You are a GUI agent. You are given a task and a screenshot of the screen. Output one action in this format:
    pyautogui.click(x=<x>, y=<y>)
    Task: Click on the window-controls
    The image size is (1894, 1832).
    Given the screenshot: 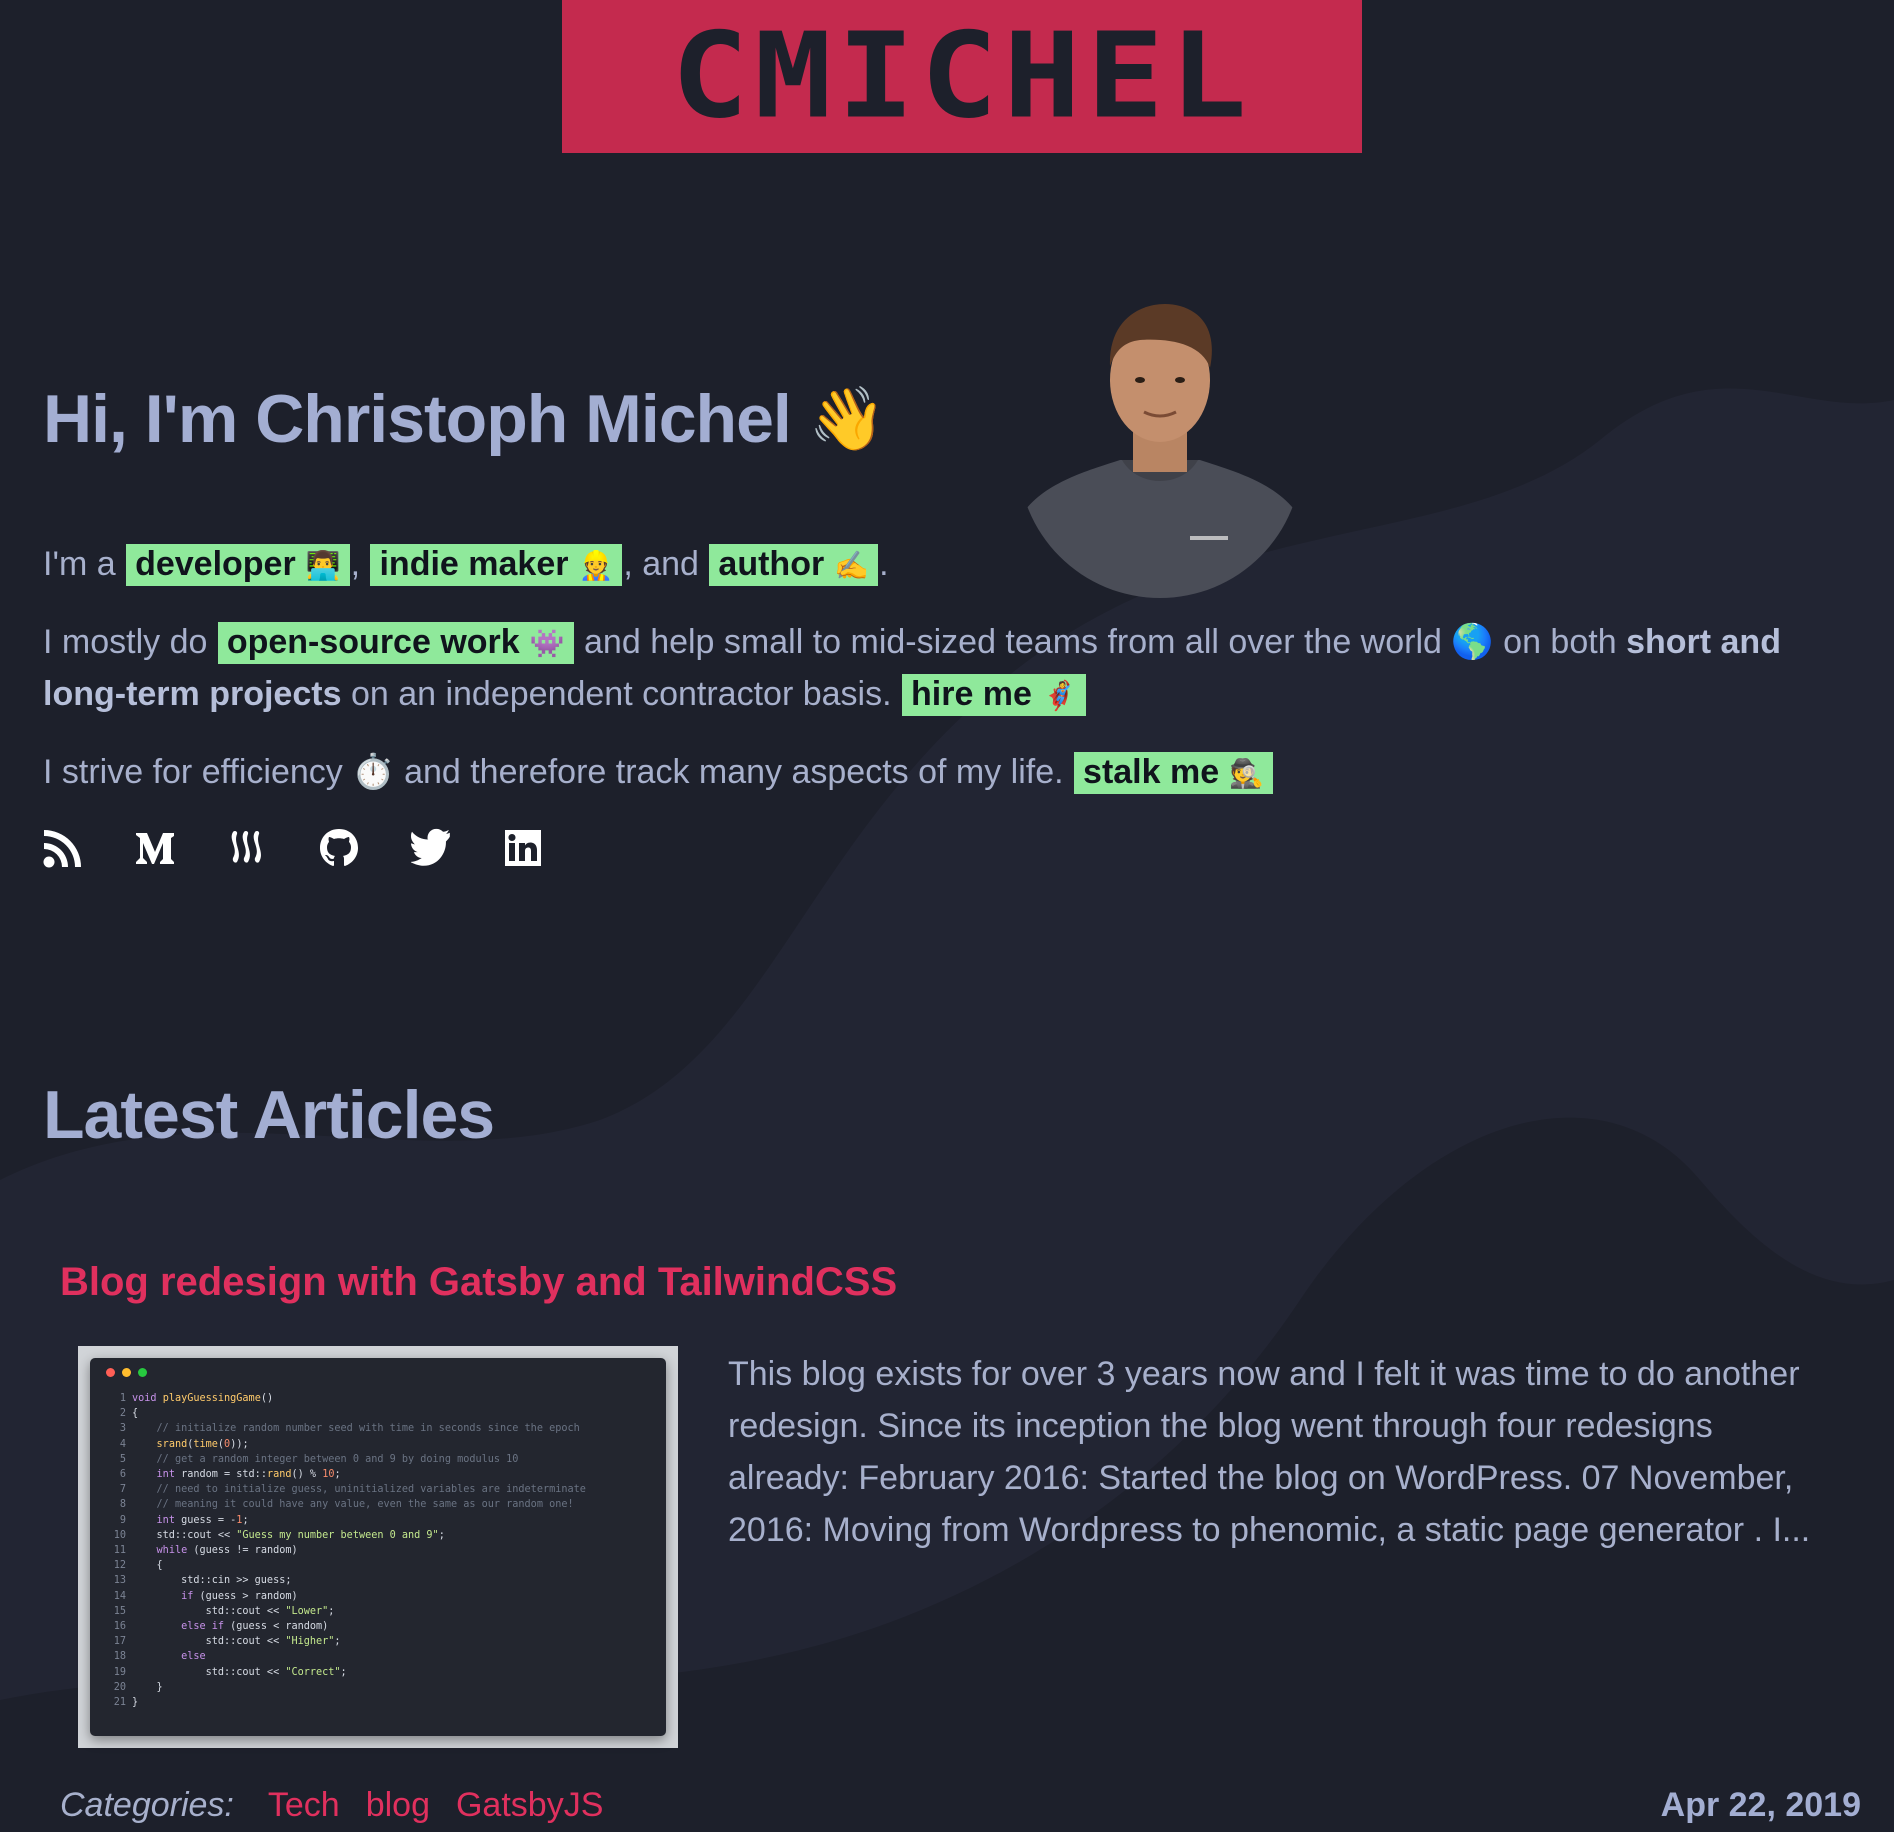 What is the action you would take?
    pyautogui.click(x=379, y=1372)
    